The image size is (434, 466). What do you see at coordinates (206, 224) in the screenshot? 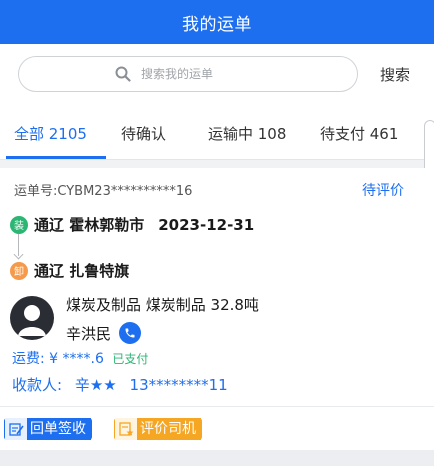
I see `load-date: 2023-12-31` at bounding box center [206, 224].